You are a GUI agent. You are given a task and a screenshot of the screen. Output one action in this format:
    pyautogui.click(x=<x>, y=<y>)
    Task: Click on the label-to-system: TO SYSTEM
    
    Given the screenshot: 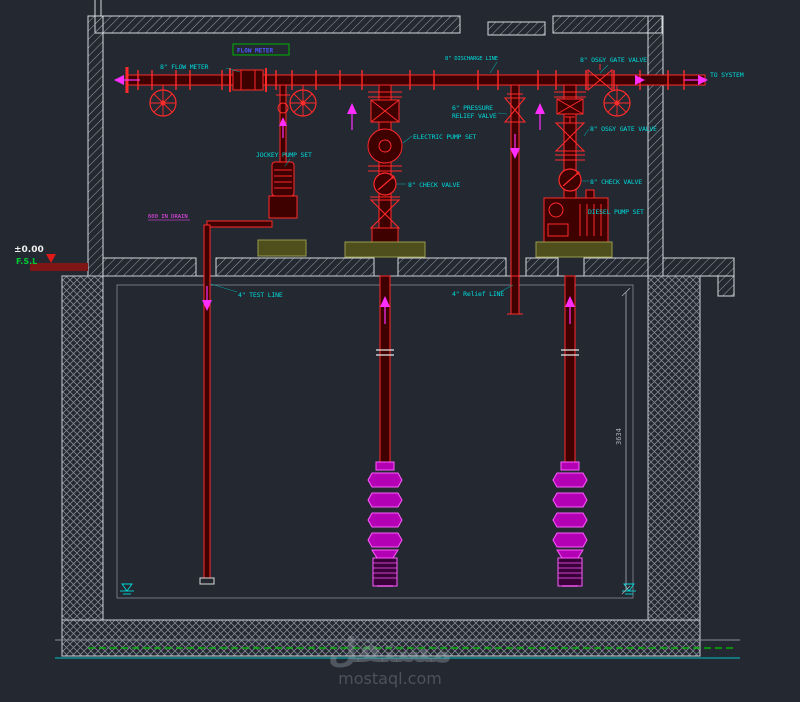 What is the action you would take?
    pyautogui.click(x=727, y=75)
    